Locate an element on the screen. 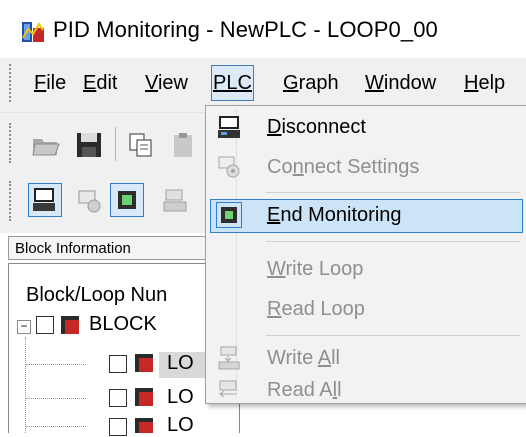  block-label: BLOCK is located at coordinates (123, 324).